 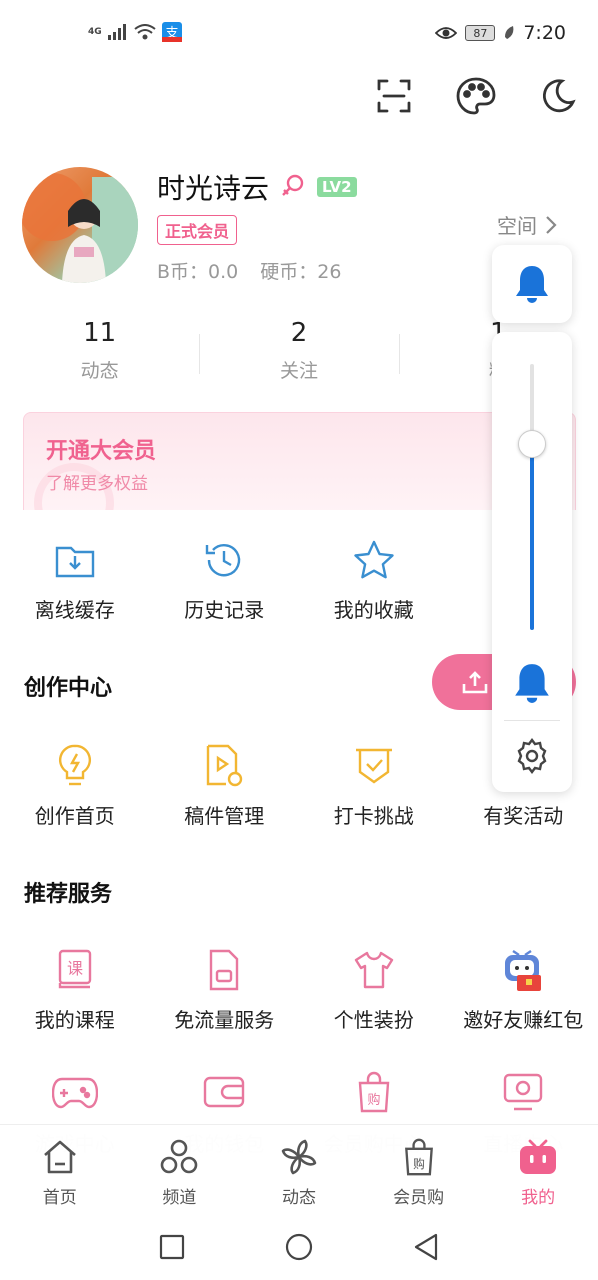 I want to click on coin-balance: 硬币：26, so click(x=301, y=272).